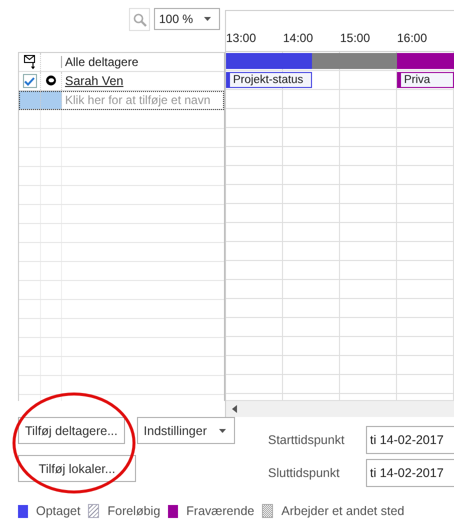 The width and height of the screenshot is (454, 526). What do you see at coordinates (51, 81) in the screenshot?
I see `organizer-icon` at bounding box center [51, 81].